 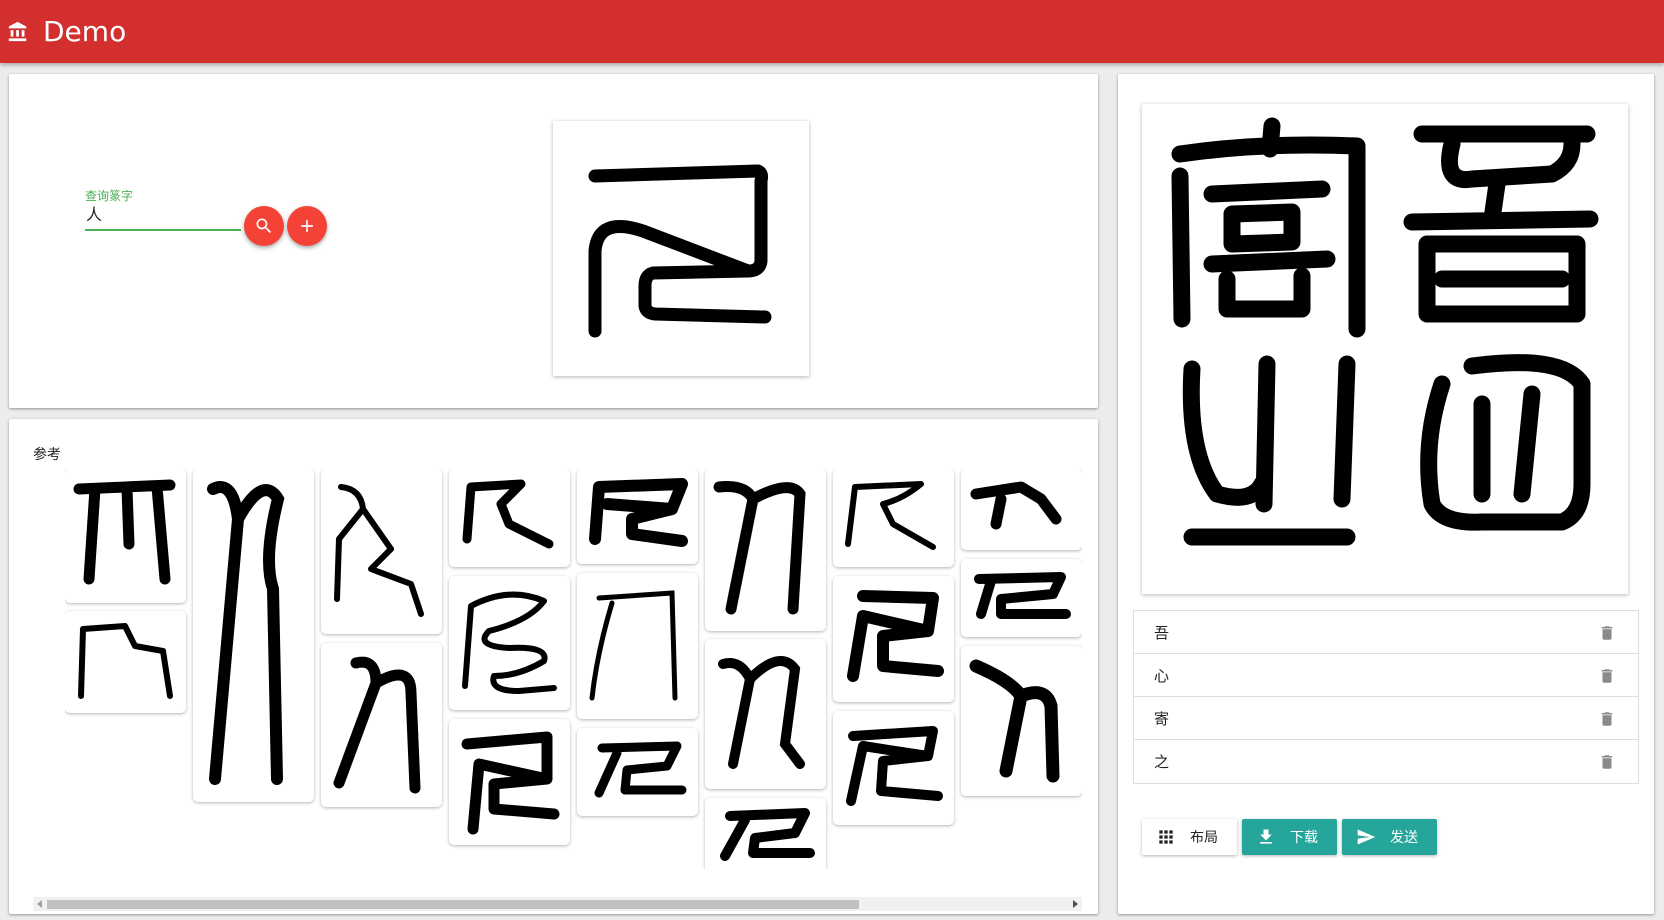 I want to click on add-icon, so click(x=307, y=226).